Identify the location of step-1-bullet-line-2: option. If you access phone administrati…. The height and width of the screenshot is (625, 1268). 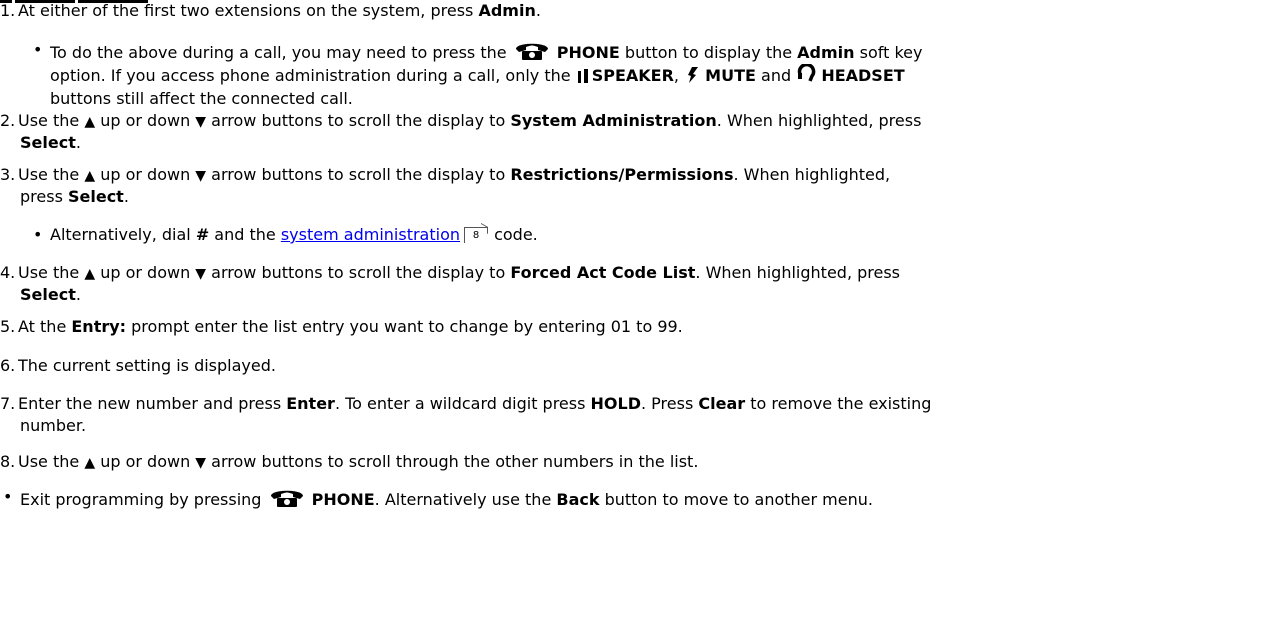
(477, 76).